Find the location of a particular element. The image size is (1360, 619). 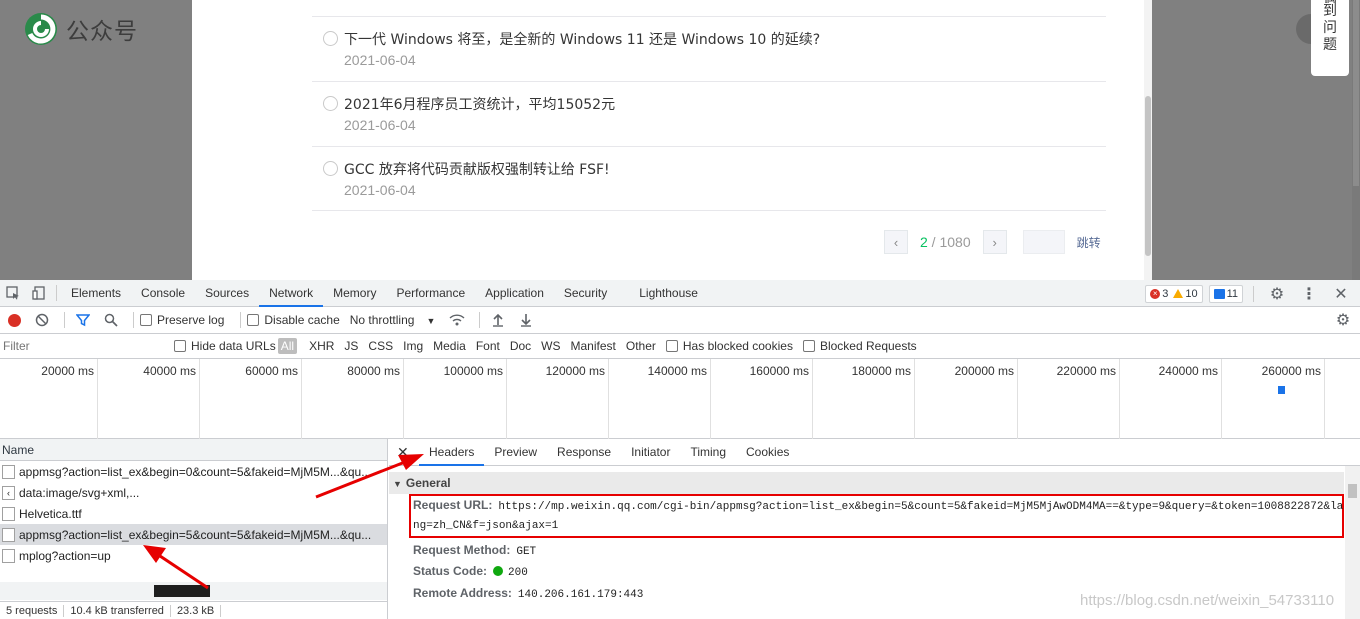

filter-other: Other is located at coordinates (641, 346).